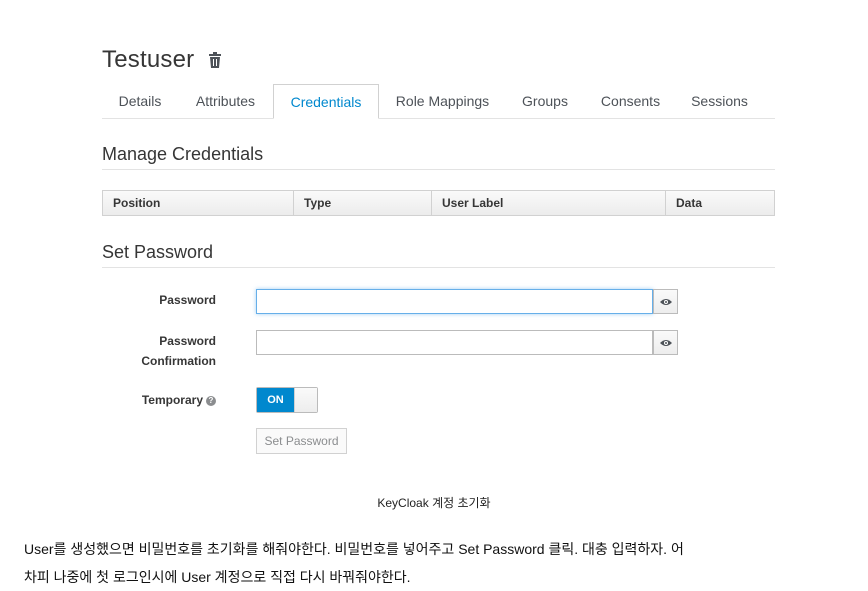 The width and height of the screenshot is (868, 591). I want to click on show-confirmation-button, so click(665, 342).